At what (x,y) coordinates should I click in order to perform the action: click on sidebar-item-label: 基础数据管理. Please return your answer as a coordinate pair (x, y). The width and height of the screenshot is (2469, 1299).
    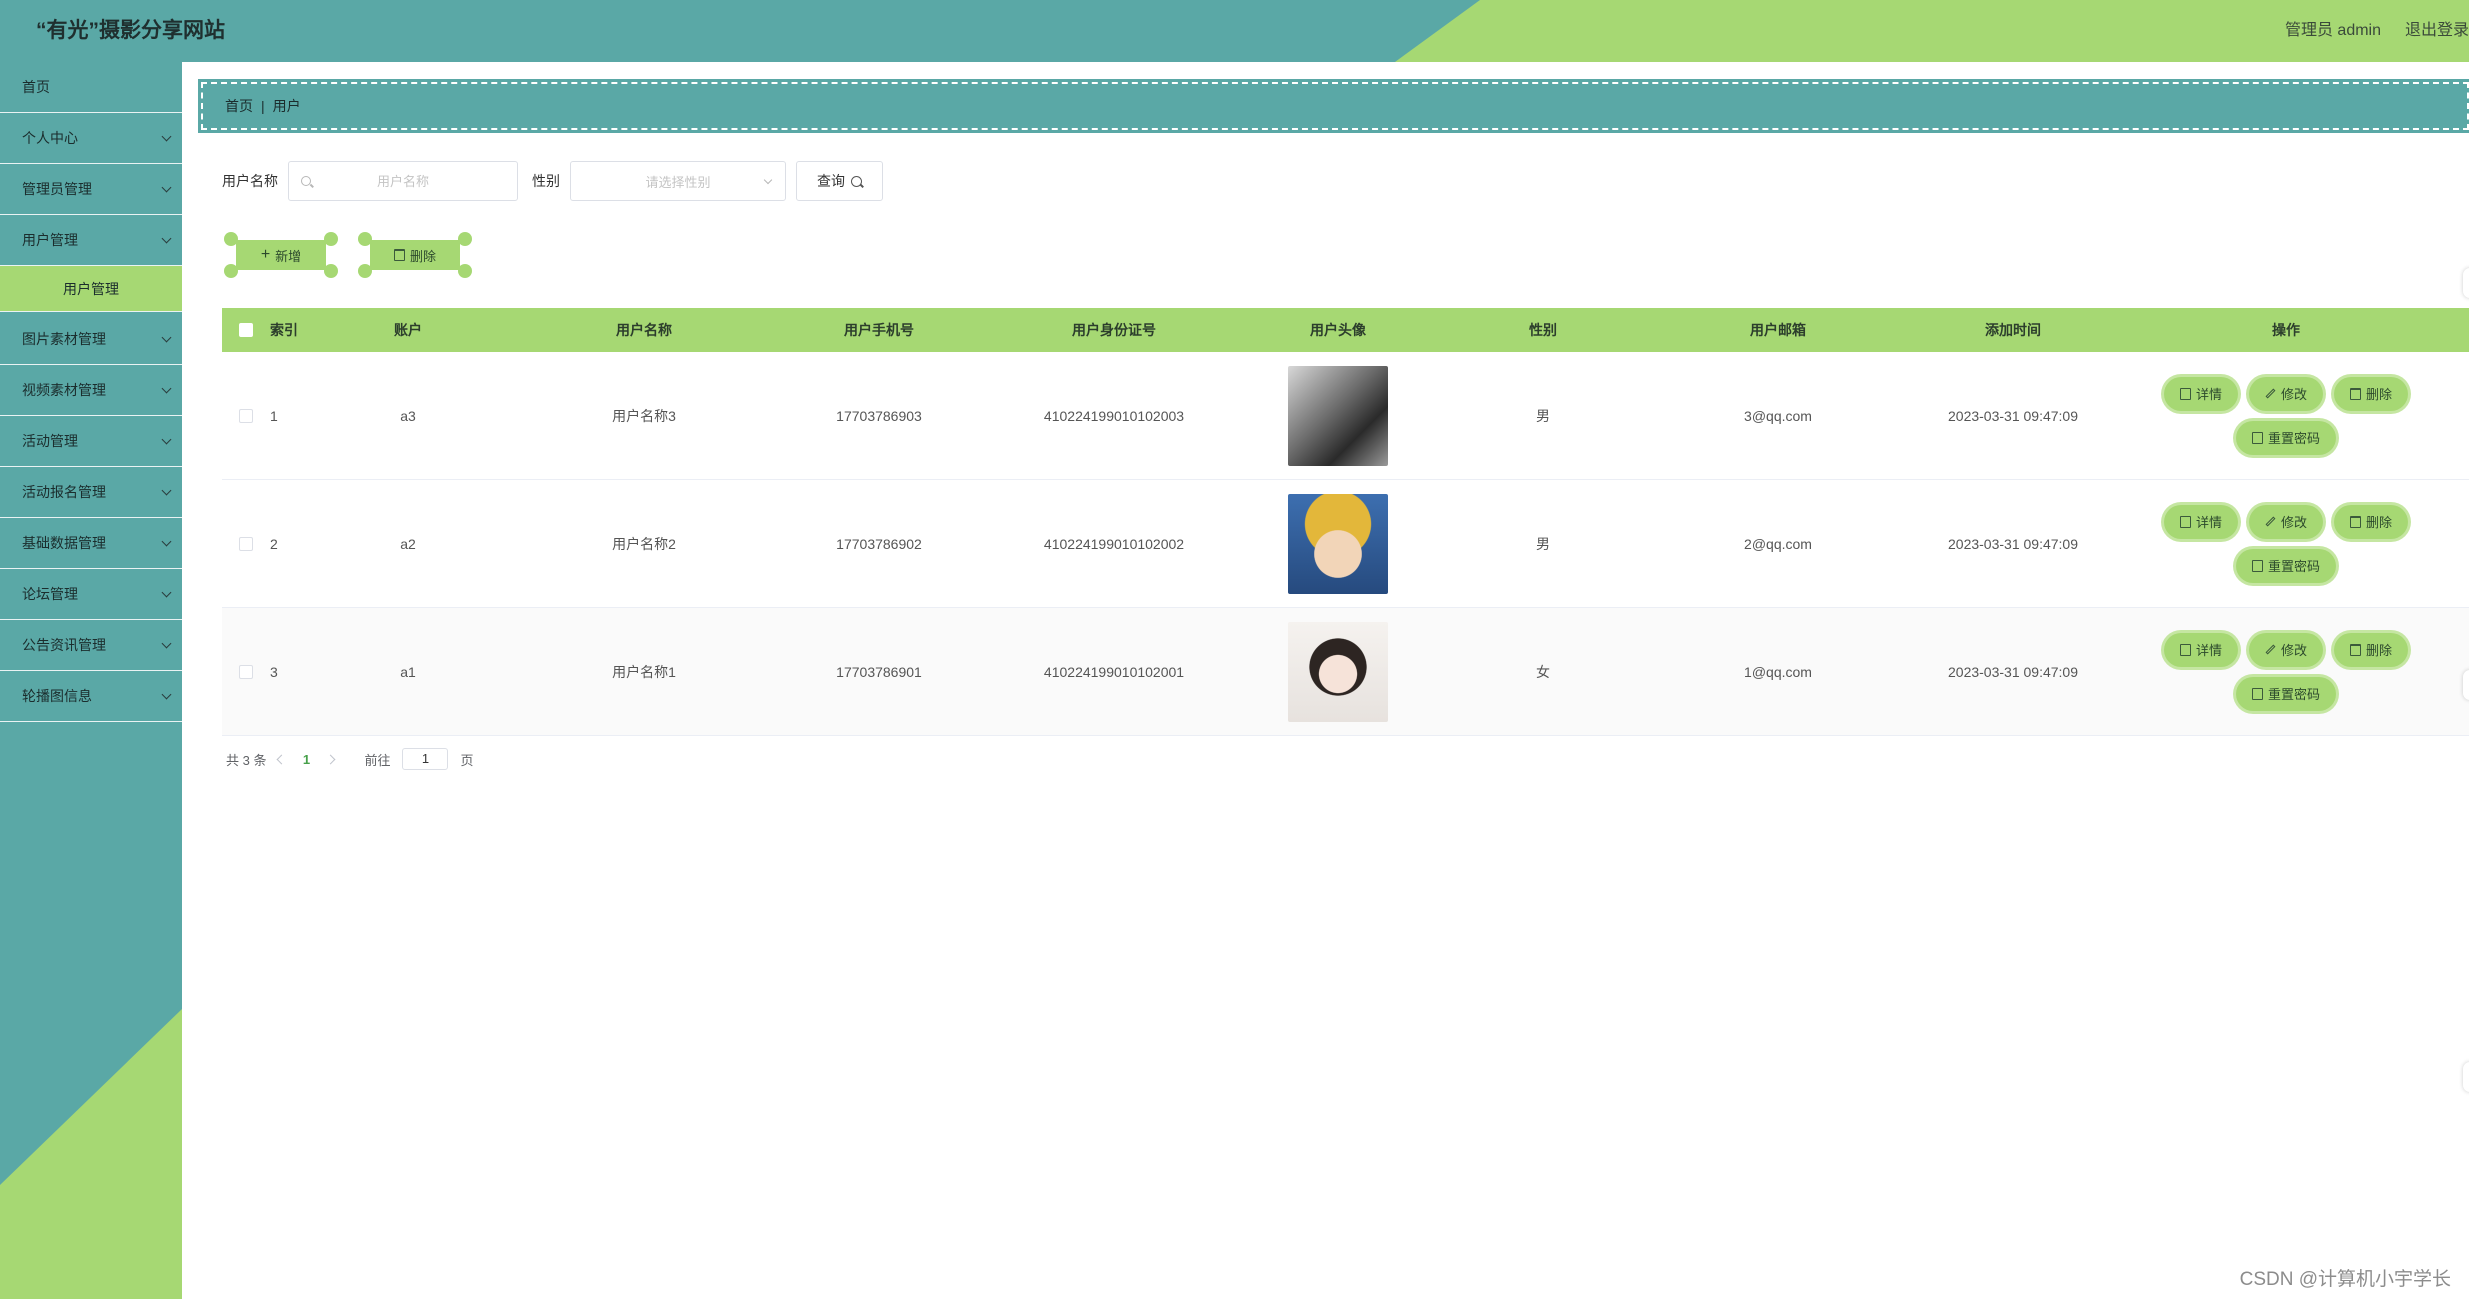
    Looking at the image, I should click on (64, 543).